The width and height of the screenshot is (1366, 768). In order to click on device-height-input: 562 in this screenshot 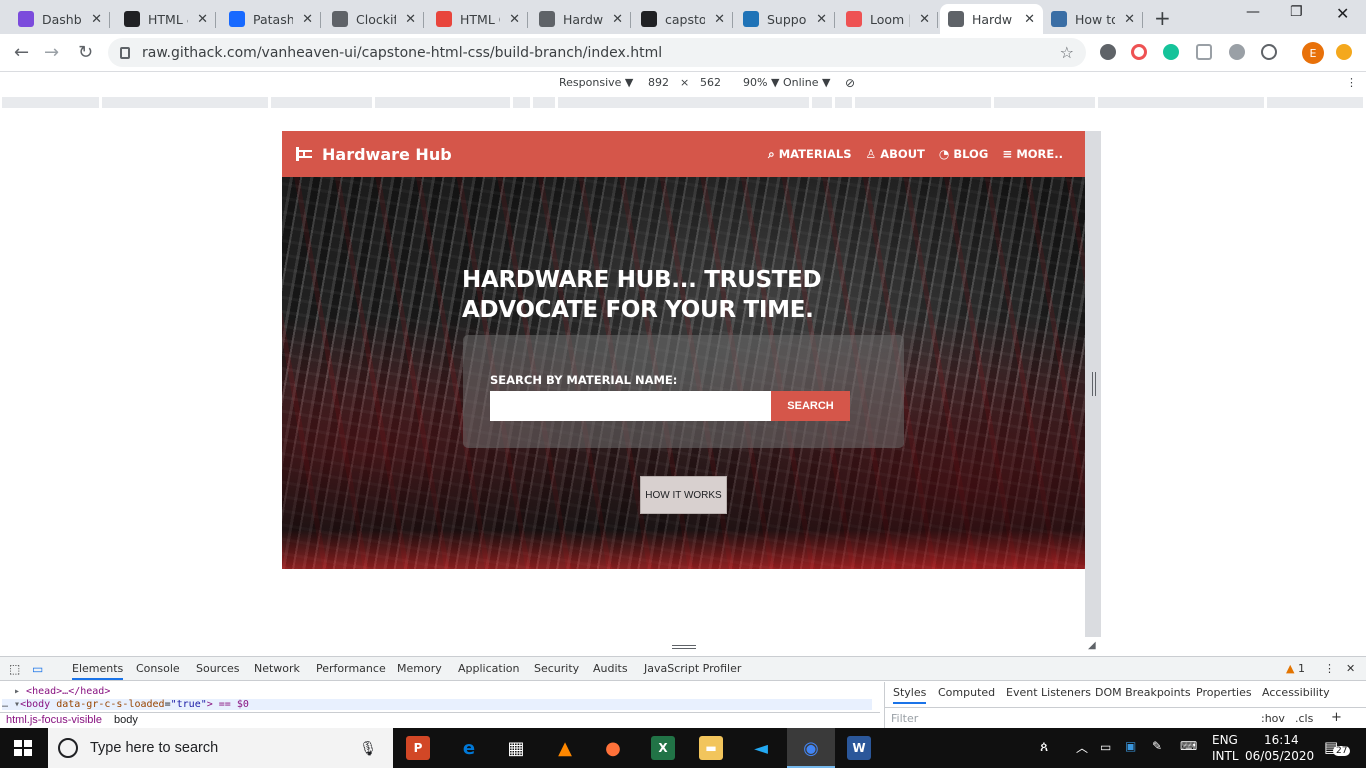, I will do `click(710, 82)`.